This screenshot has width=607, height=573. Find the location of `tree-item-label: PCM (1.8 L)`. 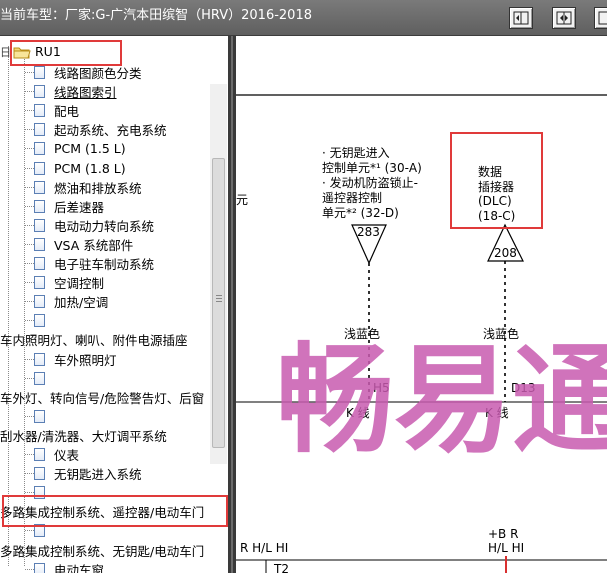

tree-item-label: PCM (1.8 L) is located at coordinates (90, 168).